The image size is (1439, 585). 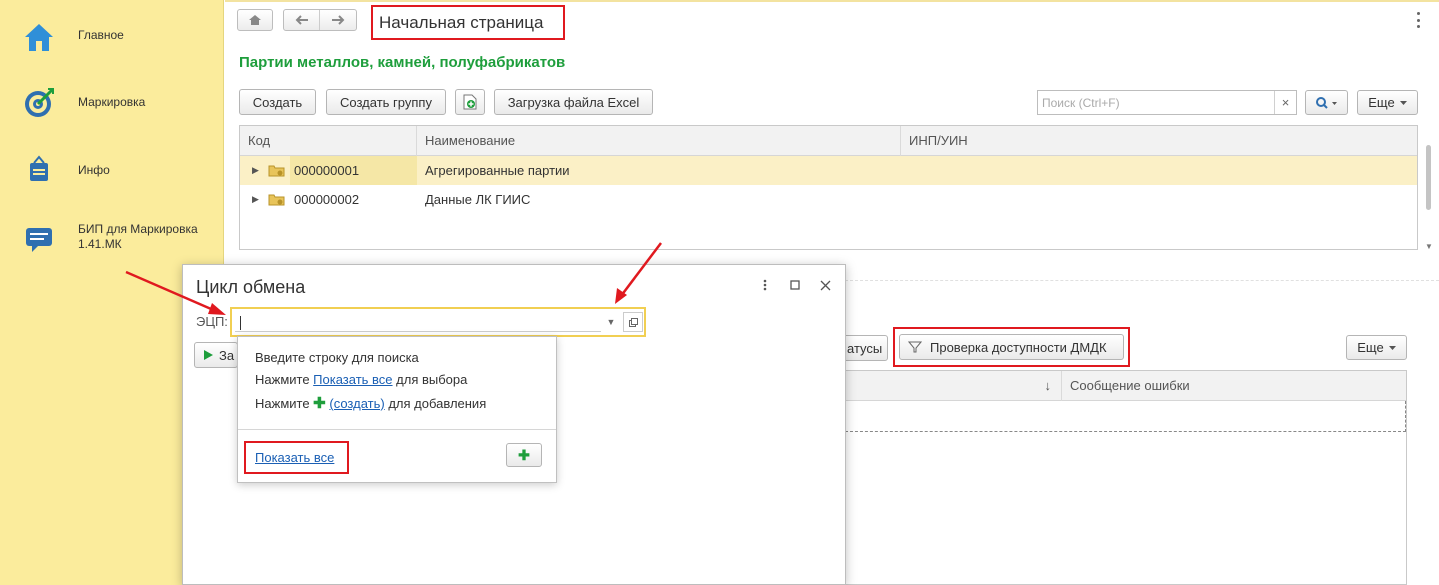 I want to click on annotation-arrow-right, so click(x=638, y=273).